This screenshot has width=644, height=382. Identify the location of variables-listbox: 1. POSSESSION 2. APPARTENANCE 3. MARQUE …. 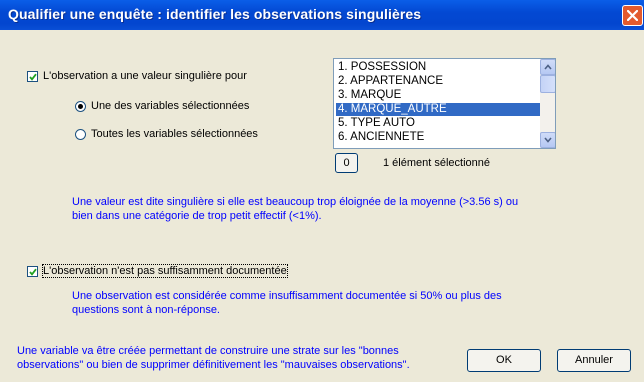
(444, 103).